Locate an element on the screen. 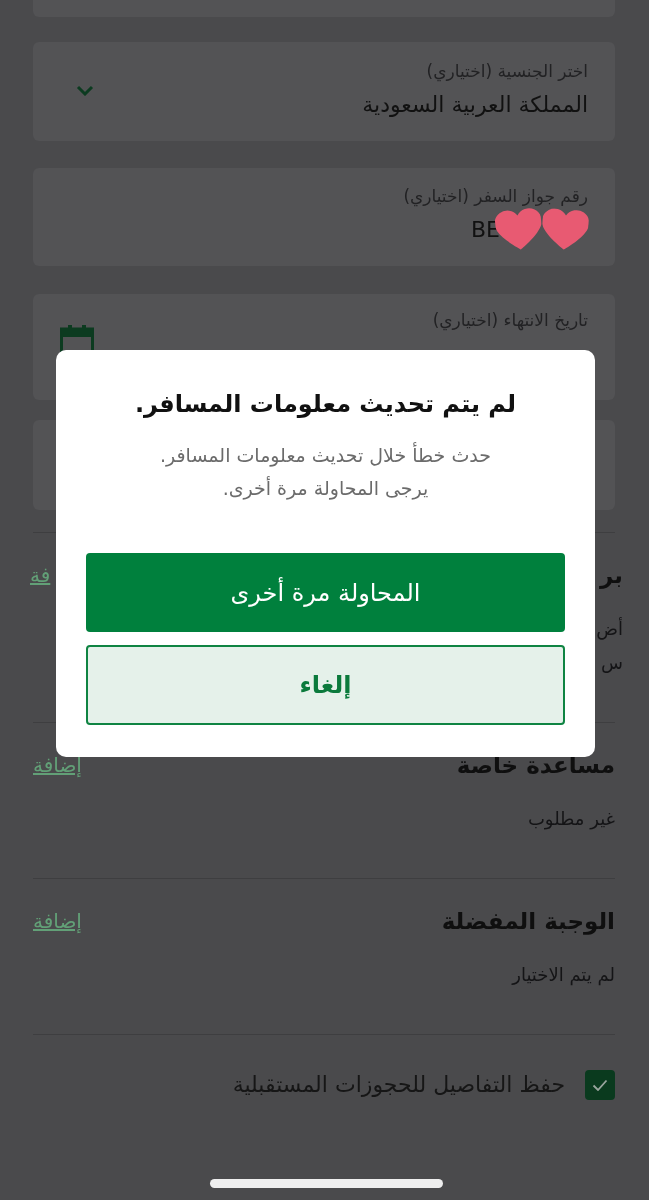  section-title: الوجبة المفضلة is located at coordinates (528, 922).